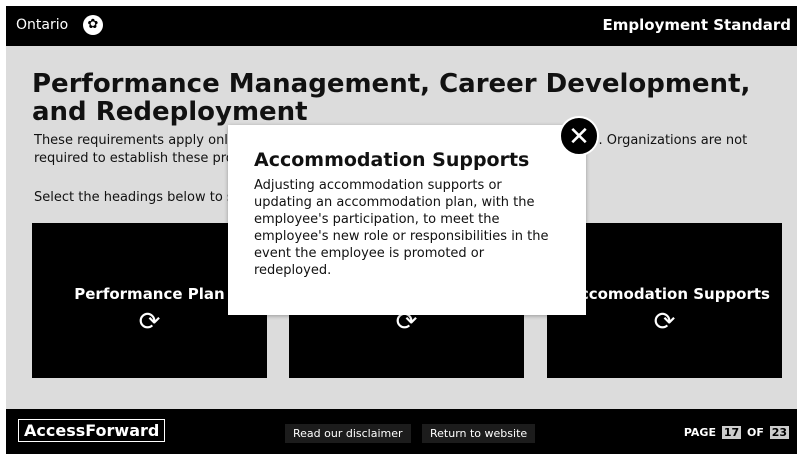 The image size is (797, 454). What do you see at coordinates (696, 25) in the screenshot?
I see `course-title: Employment Standard` at bounding box center [696, 25].